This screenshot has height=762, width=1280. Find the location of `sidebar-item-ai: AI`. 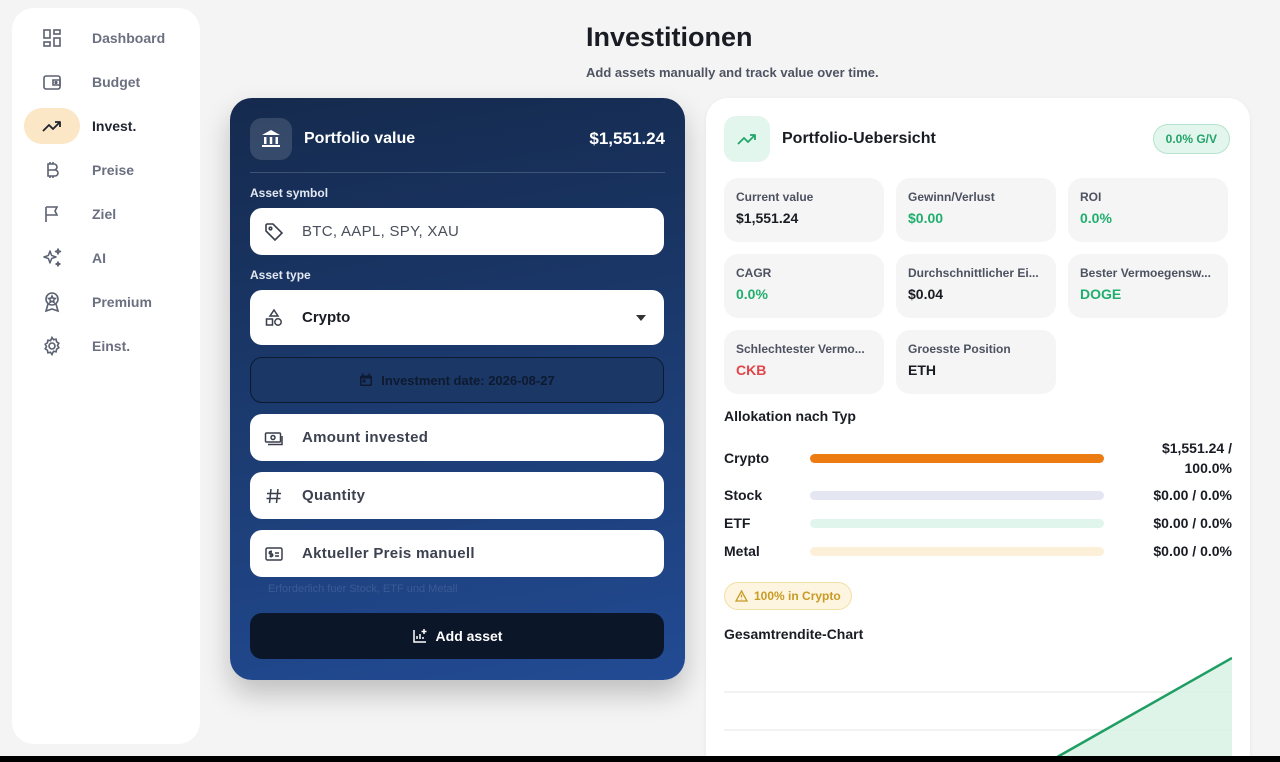

sidebar-item-ai: AI is located at coordinates (106, 258).